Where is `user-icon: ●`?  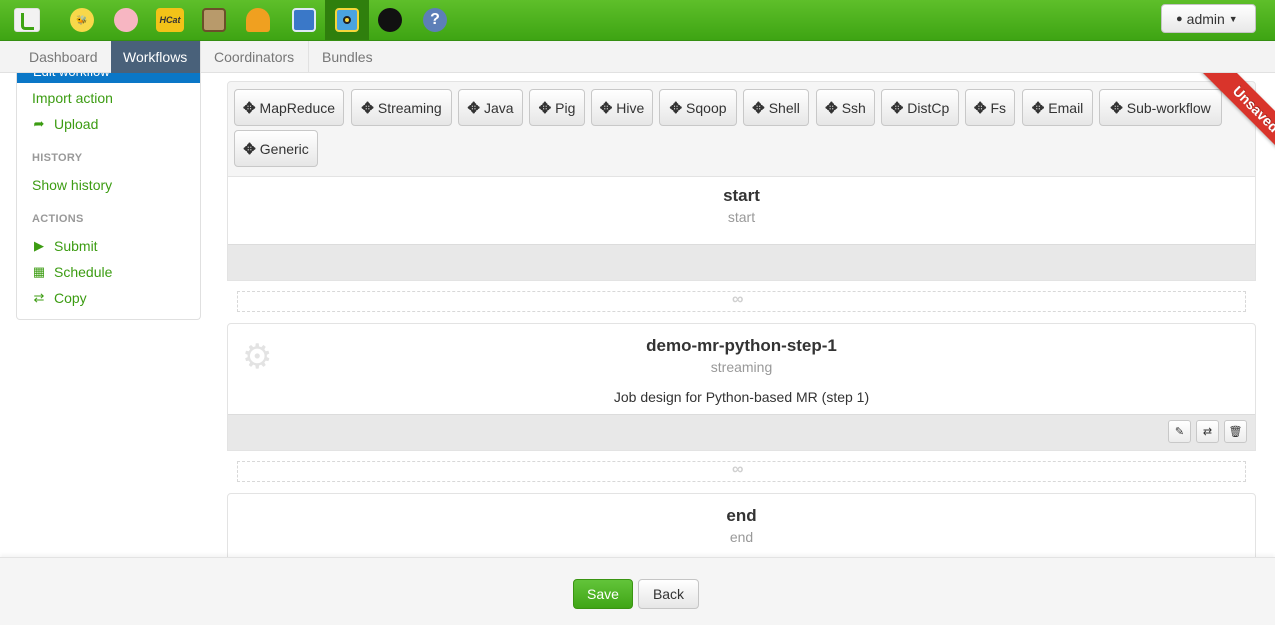 user-icon: ● is located at coordinates (1179, 18).